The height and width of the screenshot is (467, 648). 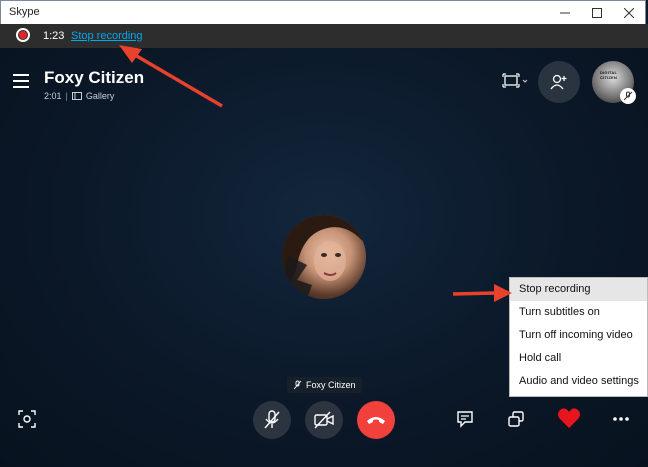 What do you see at coordinates (171, 76) in the screenshot?
I see `arrow-to-stop-recording-link` at bounding box center [171, 76].